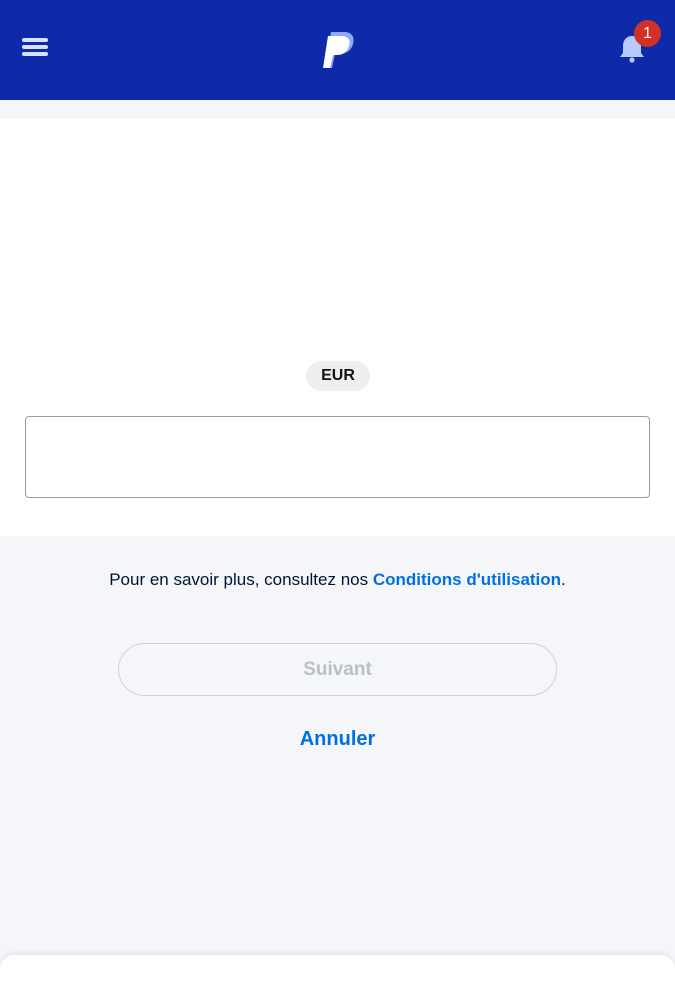 The image size is (675, 995). I want to click on notification-count-badge: 1, so click(647, 33).